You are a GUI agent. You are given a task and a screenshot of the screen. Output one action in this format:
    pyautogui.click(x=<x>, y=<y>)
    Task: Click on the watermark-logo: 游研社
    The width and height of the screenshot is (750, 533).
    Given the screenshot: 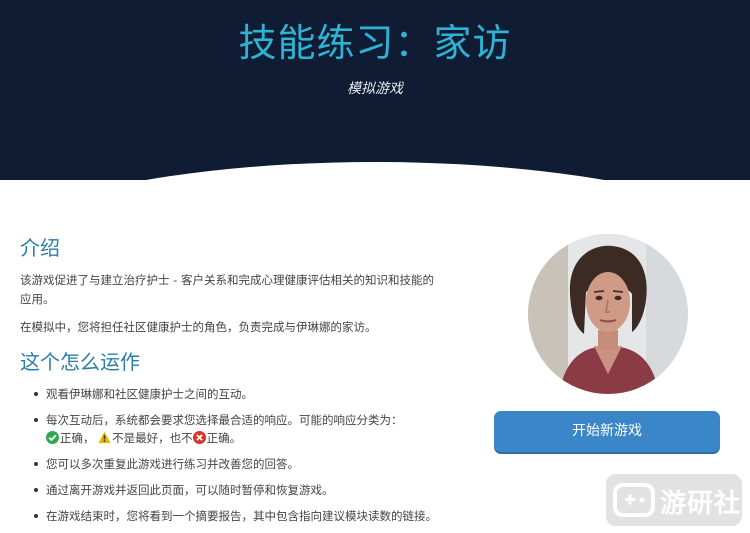 What is the action you would take?
    pyautogui.click(x=674, y=500)
    